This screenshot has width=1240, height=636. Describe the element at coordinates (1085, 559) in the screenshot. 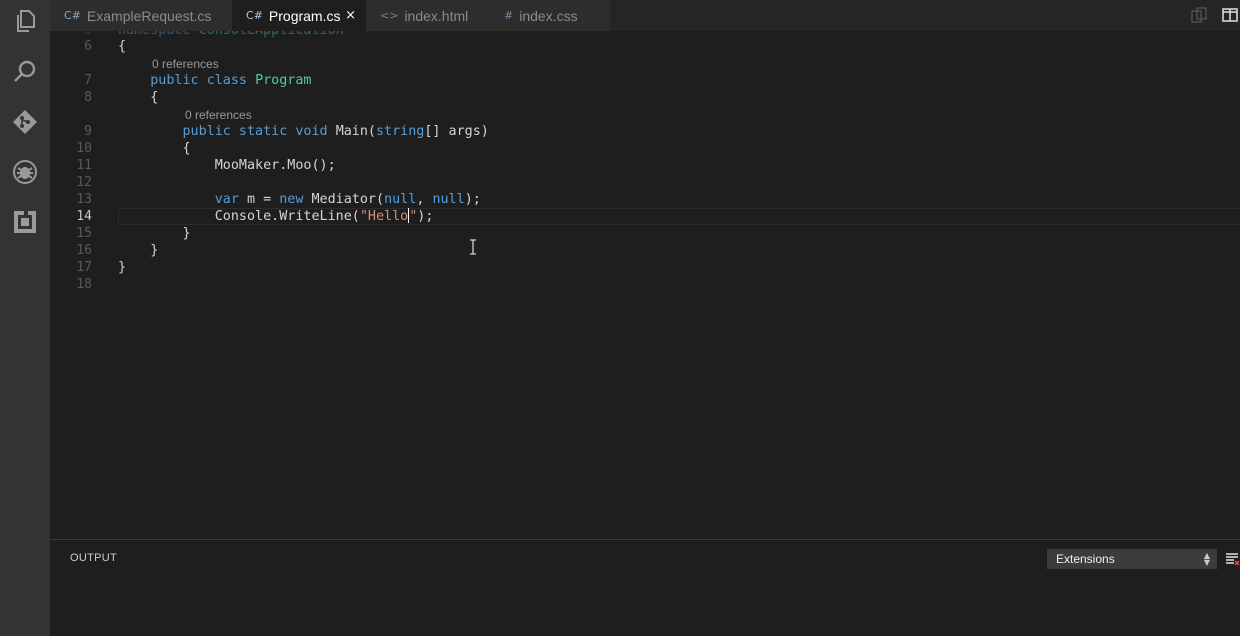

I see `selected-channel: Extensions` at that location.